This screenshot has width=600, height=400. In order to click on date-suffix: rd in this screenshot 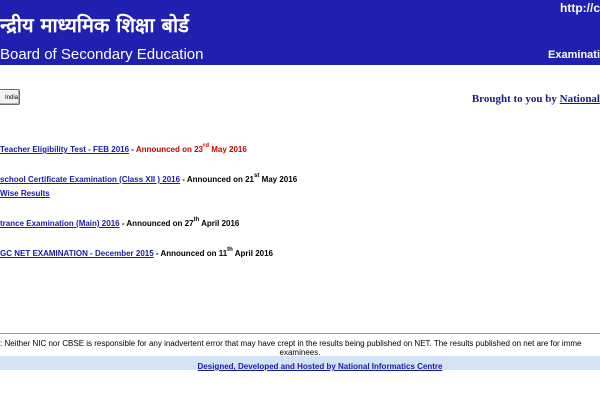, I will do `click(206, 146)`.